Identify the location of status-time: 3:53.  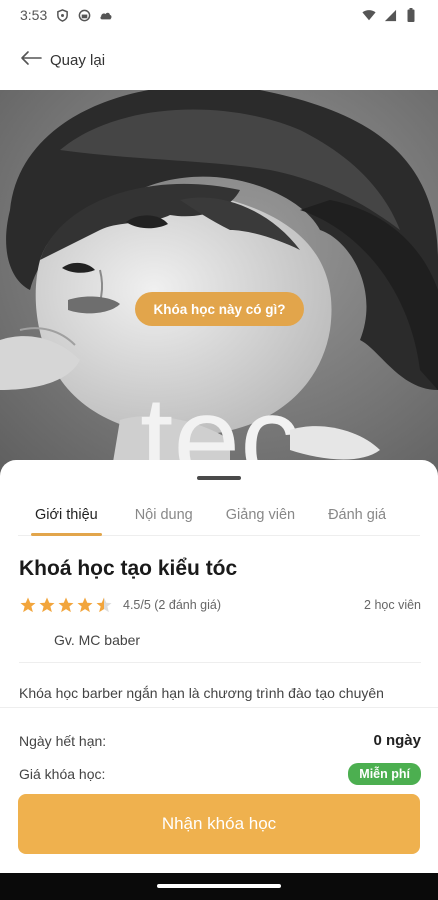
(34, 15).